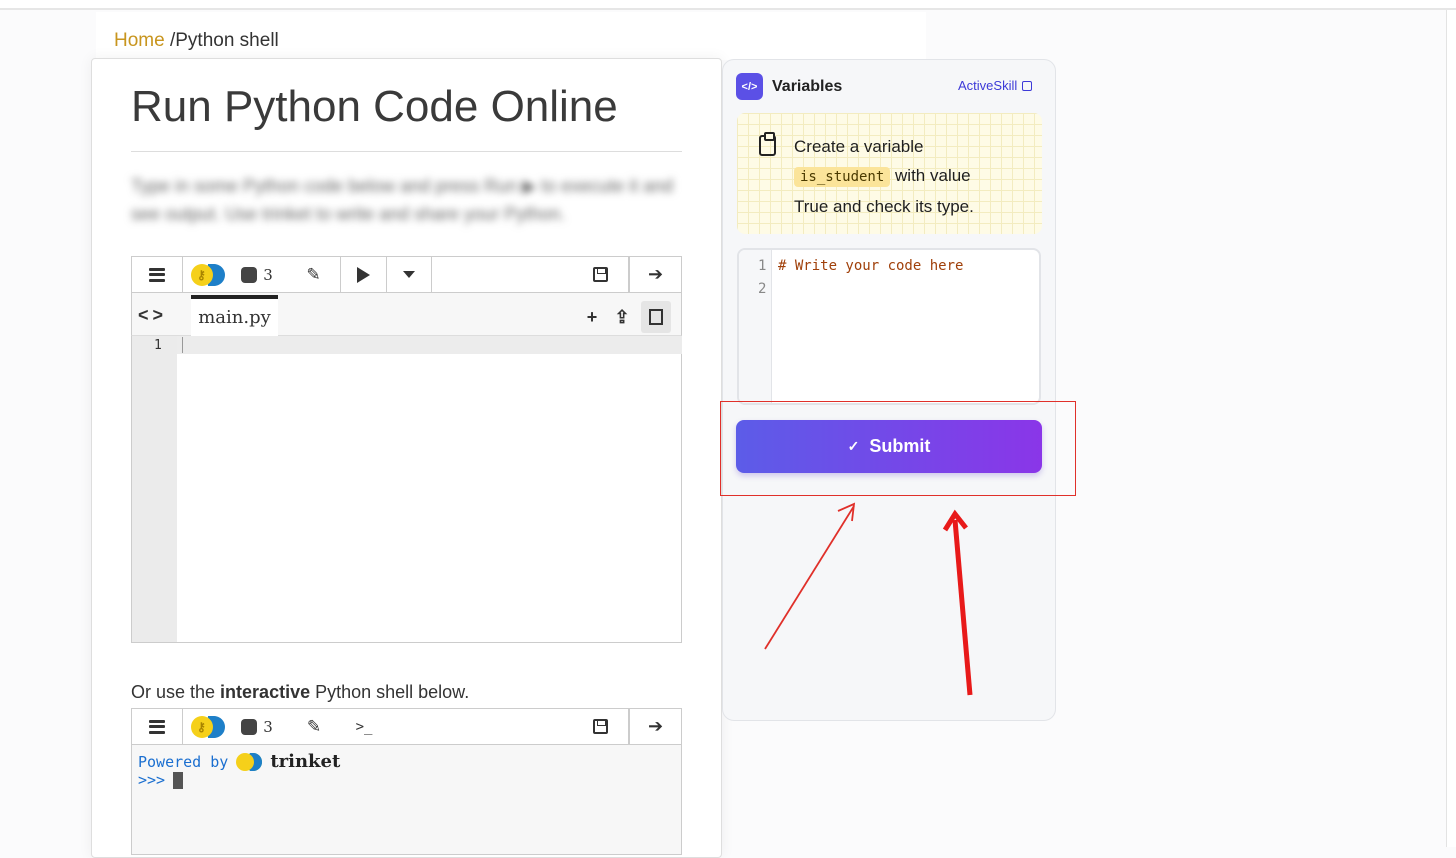 This screenshot has width=1456, height=858. What do you see at coordinates (933, 175) in the screenshot?
I see `task-text-line2: with value` at bounding box center [933, 175].